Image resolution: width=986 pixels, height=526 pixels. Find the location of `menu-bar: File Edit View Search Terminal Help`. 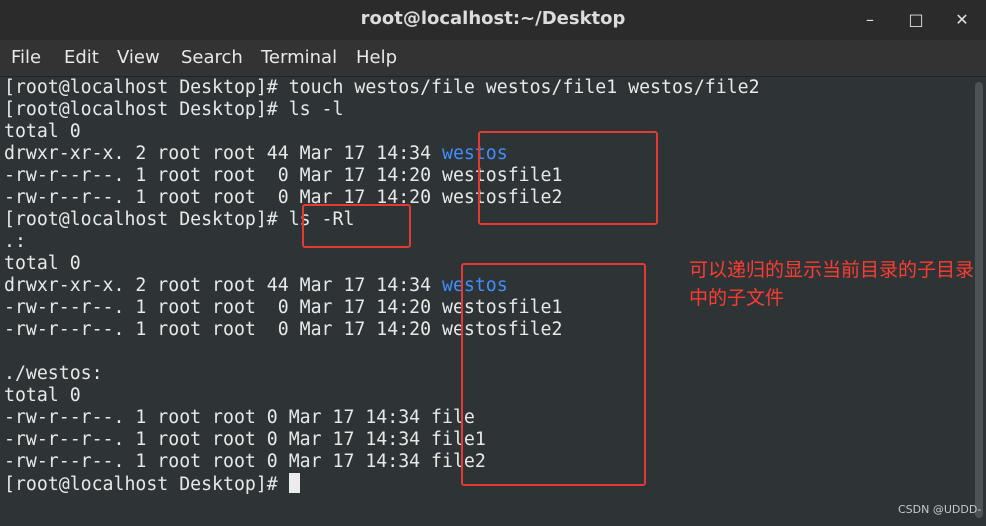

menu-bar: File Edit View Search Terminal Help is located at coordinates (493, 58).